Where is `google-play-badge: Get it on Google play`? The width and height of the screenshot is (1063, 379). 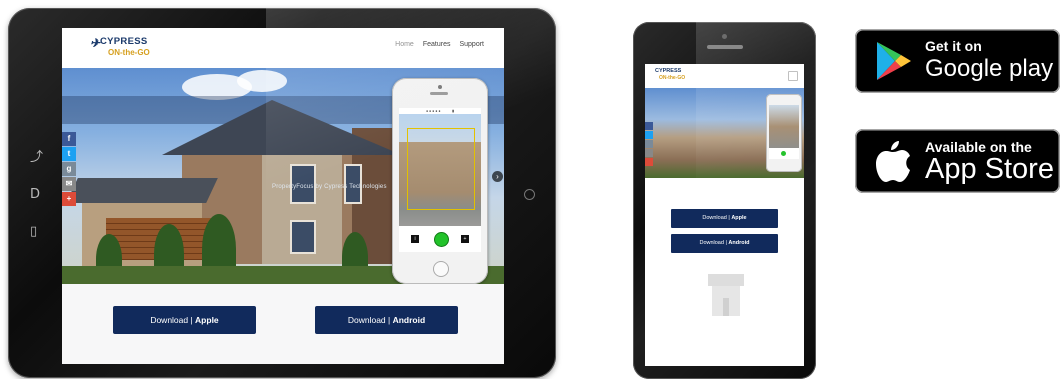 google-play-badge: Get it on Google play is located at coordinates (957, 61).